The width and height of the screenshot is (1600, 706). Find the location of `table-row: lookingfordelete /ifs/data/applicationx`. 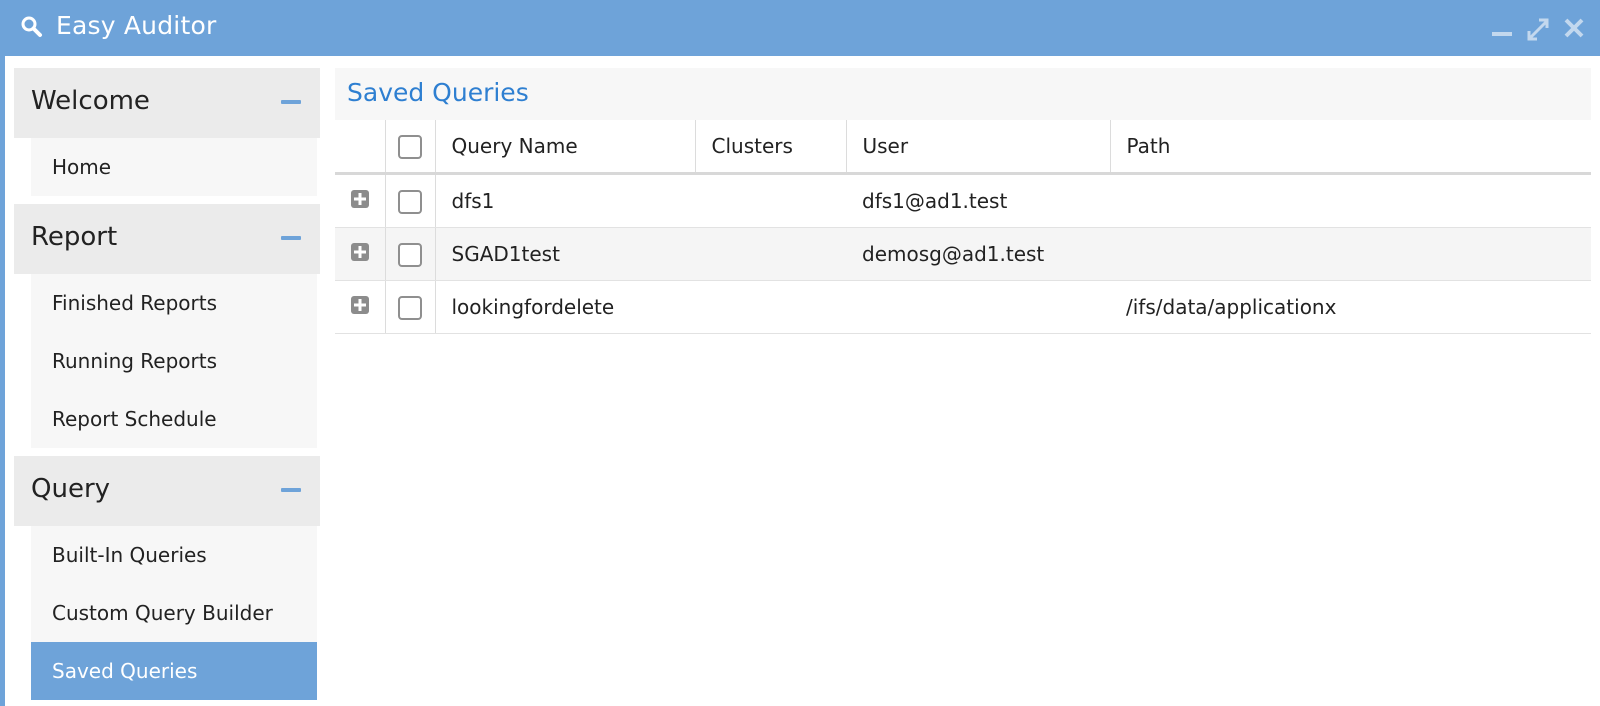

table-row: lookingfordelete /ifs/data/applicationx is located at coordinates (963, 307).